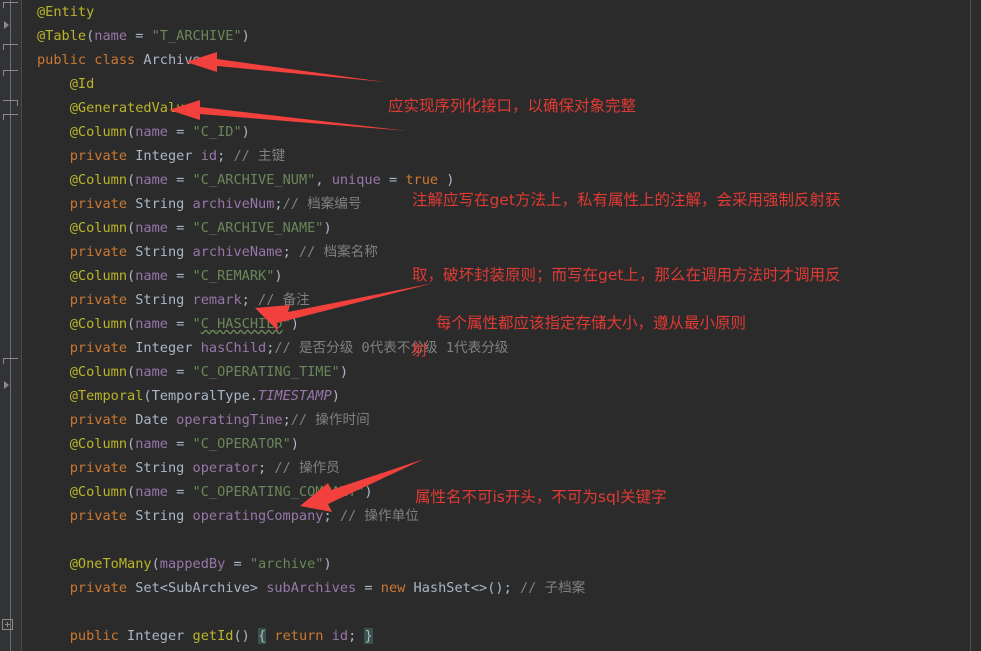 Image resolution: width=981 pixels, height=651 pixels. Describe the element at coordinates (215, 204) in the screenshot. I see `code-line: private String archiveNum;// 档案编号` at that location.